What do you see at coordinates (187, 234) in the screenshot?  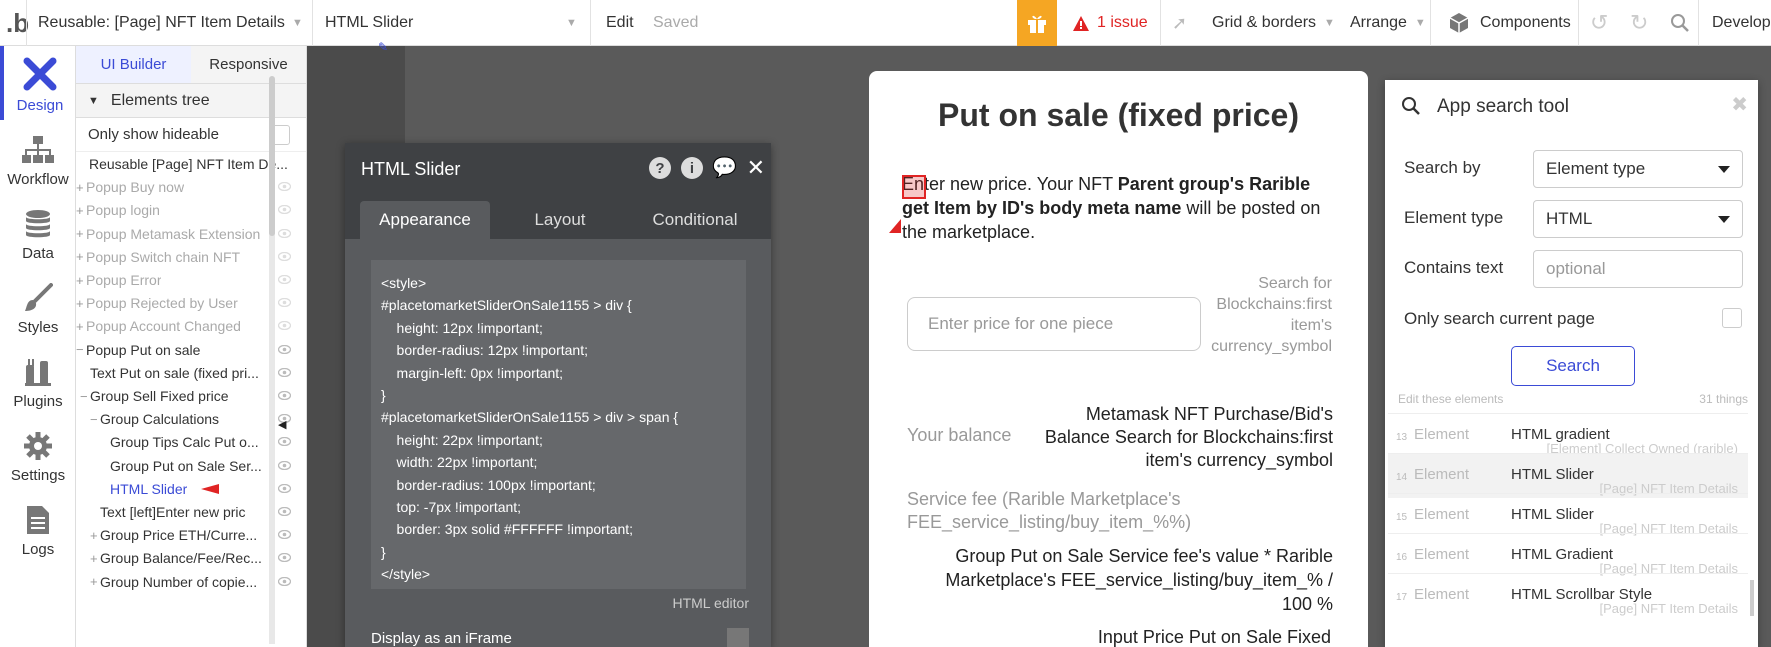 I see `tree-item: + Popup Metamask Extension` at bounding box center [187, 234].